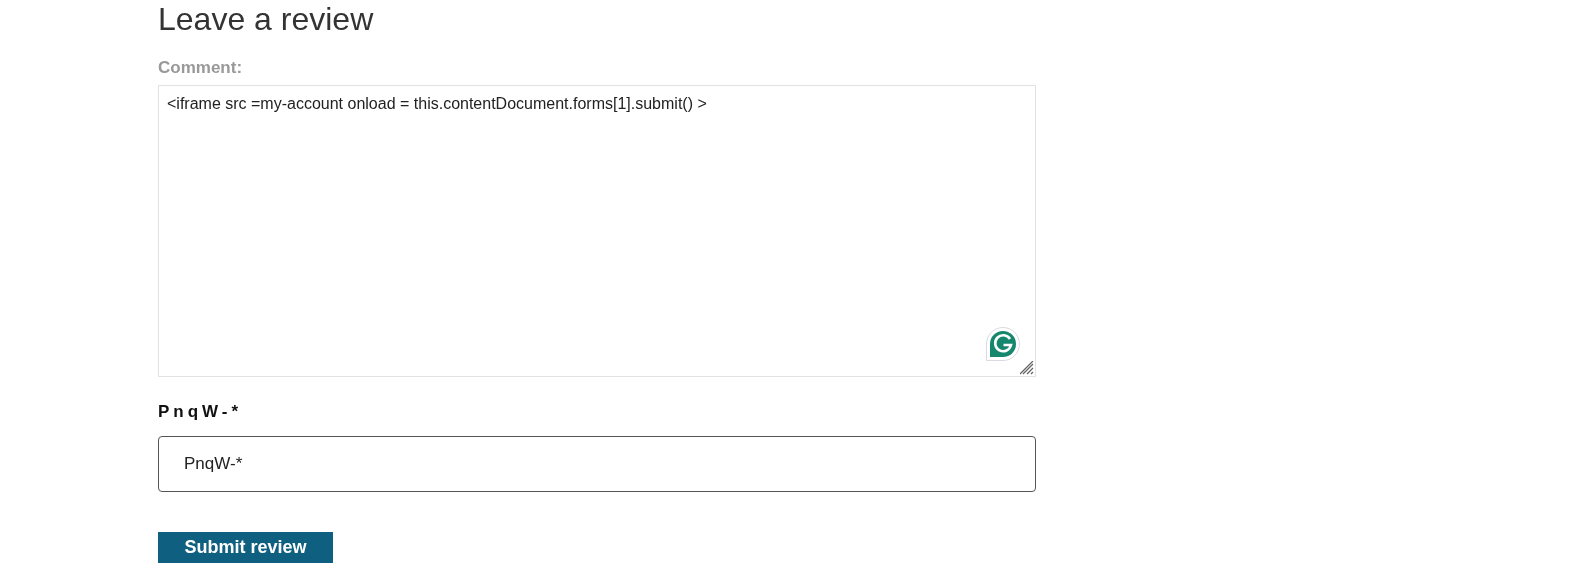 The width and height of the screenshot is (1595, 585). Describe the element at coordinates (1003, 344) in the screenshot. I see `grammar-assistant-icon` at that location.